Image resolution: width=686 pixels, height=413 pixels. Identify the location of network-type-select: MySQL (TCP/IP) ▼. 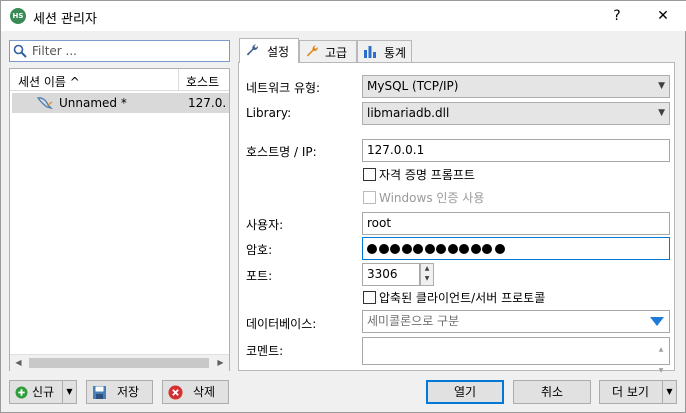
(516, 86).